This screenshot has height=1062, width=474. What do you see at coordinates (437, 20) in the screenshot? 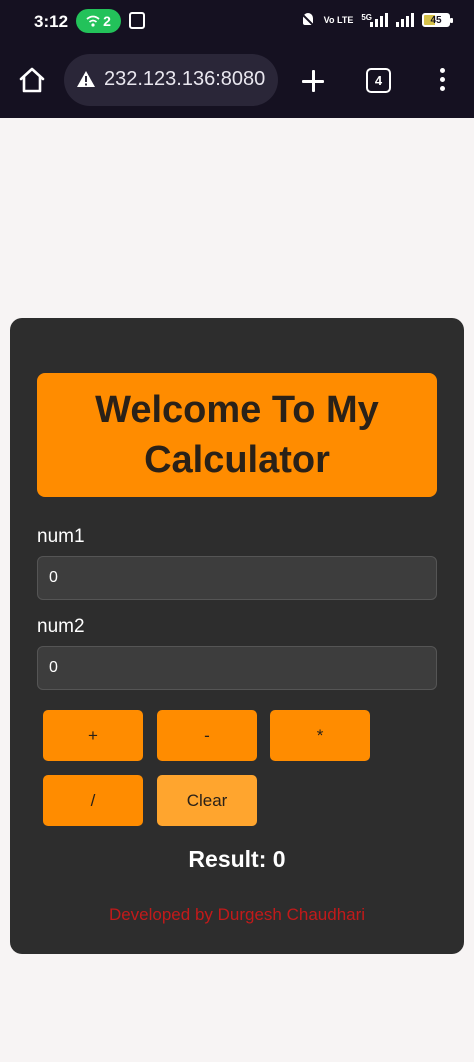
I see `battery-icon: 45` at bounding box center [437, 20].